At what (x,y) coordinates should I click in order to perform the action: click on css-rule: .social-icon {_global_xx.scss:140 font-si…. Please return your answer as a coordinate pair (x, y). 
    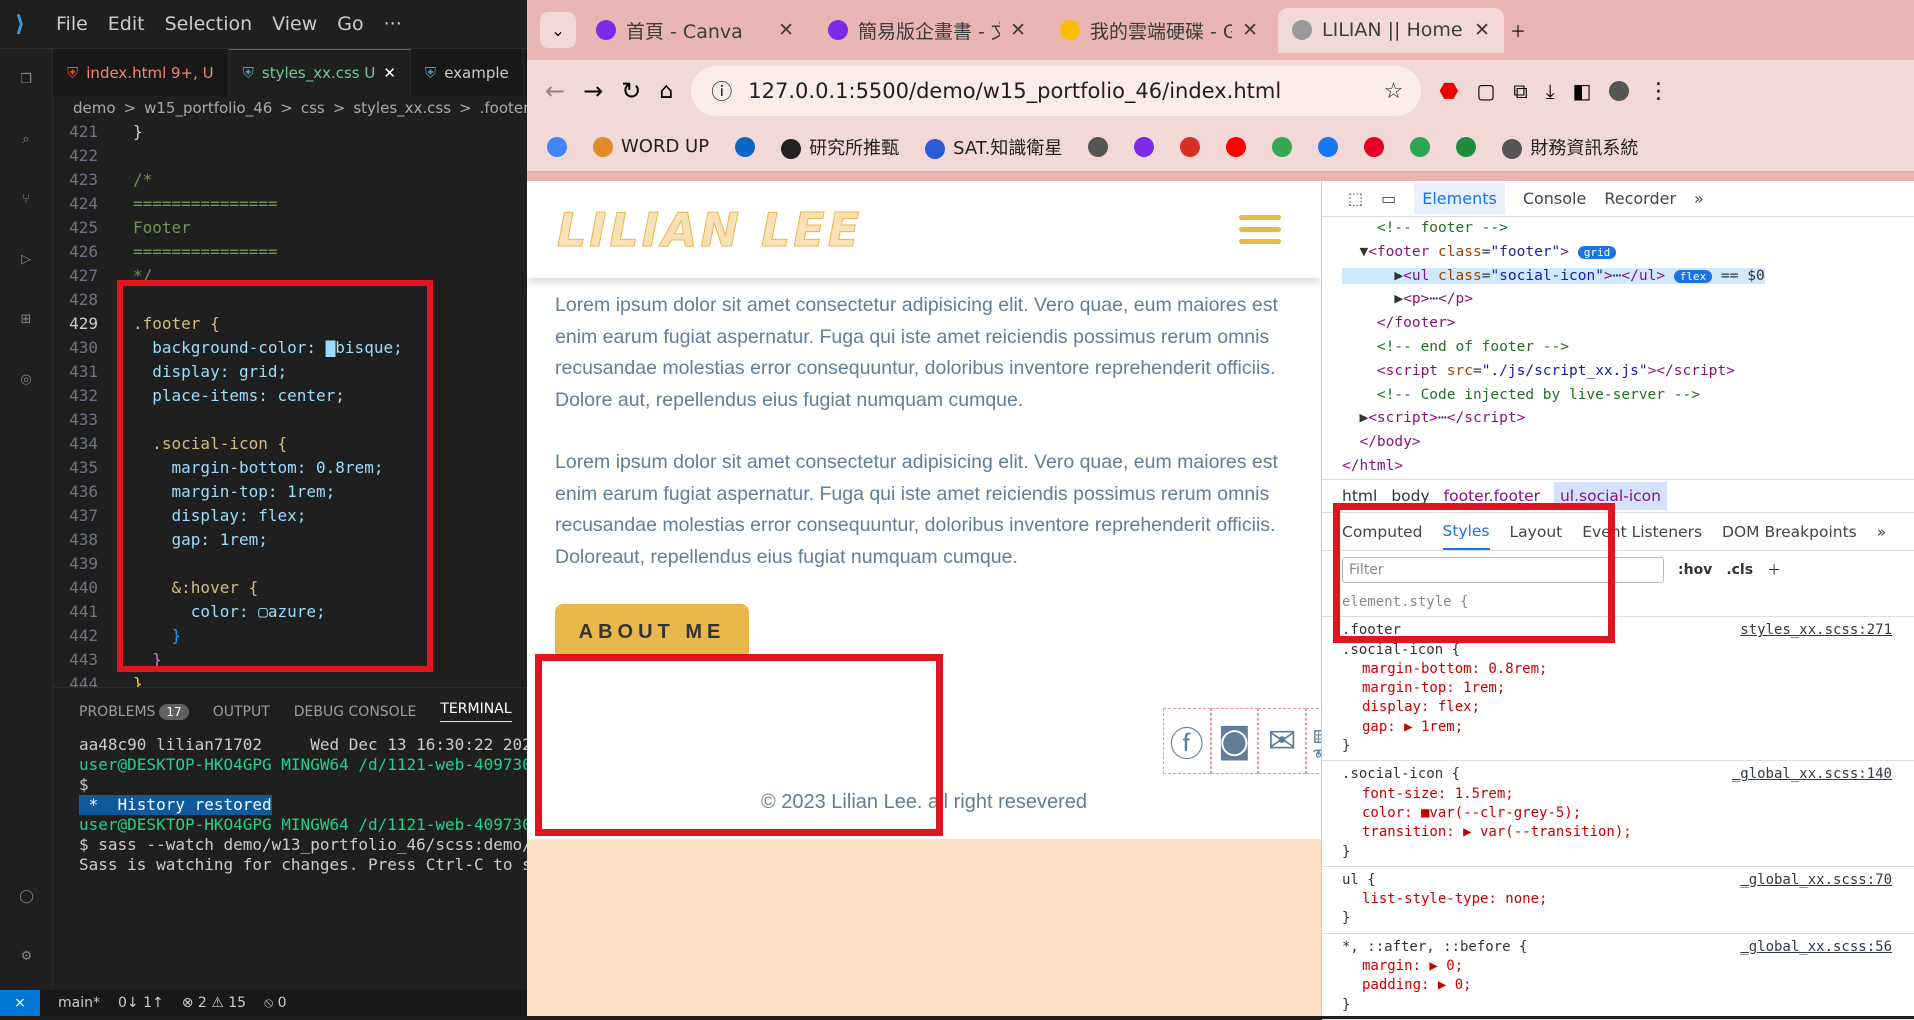
    Looking at the image, I should click on (1618, 814).